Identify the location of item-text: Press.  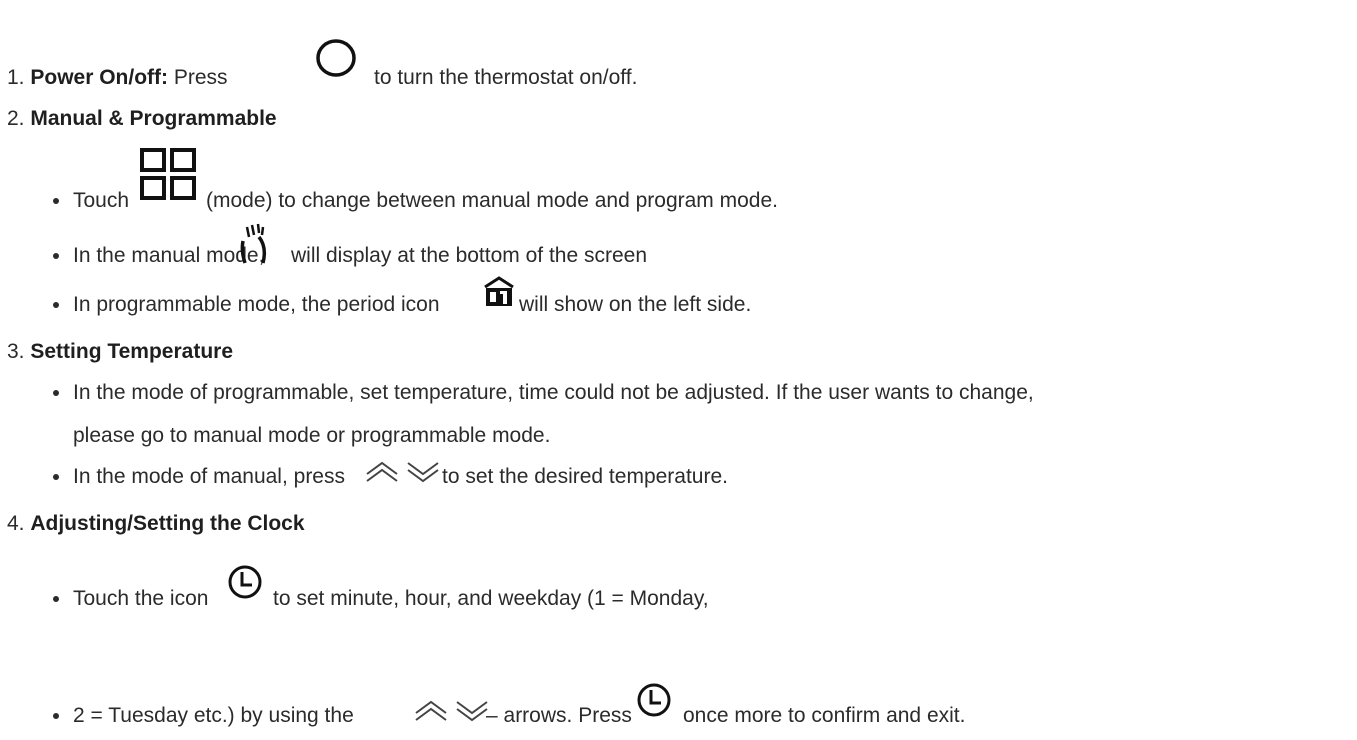
(200, 77).